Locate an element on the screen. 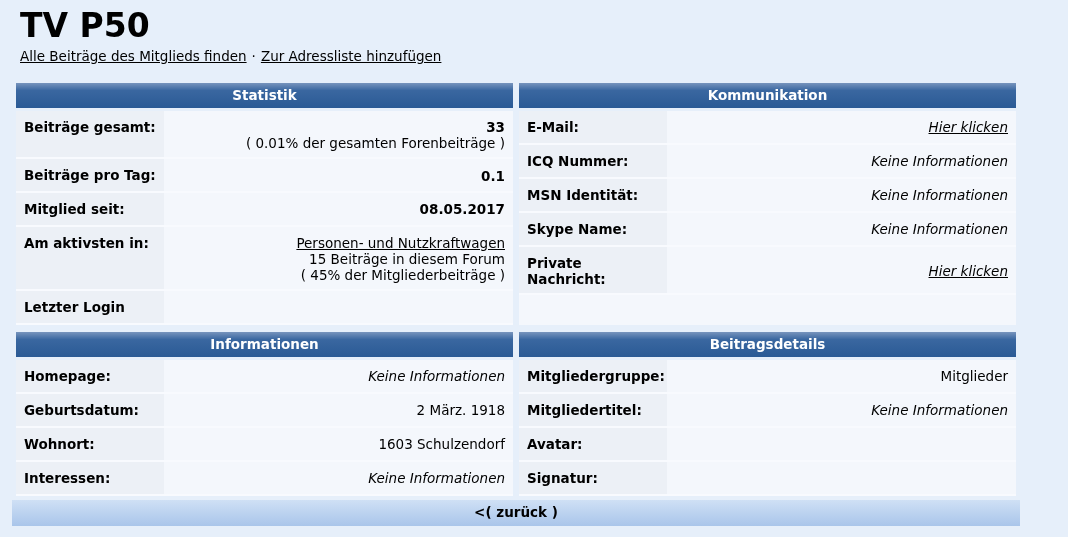 Image resolution: width=1068 pixels, height=537 pixels. panel-header: Kommunikation is located at coordinates (767, 95).